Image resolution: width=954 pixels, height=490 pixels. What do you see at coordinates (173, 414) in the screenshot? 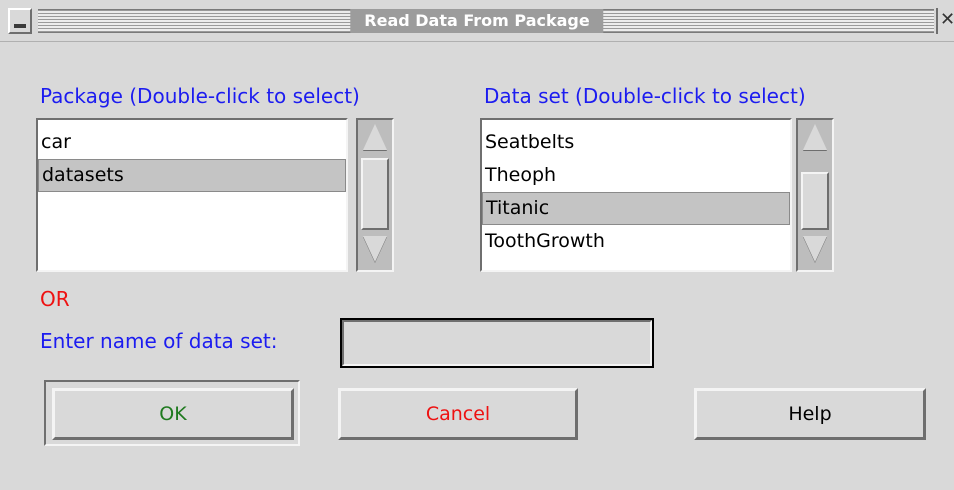
I see `ok-button: OK` at bounding box center [173, 414].